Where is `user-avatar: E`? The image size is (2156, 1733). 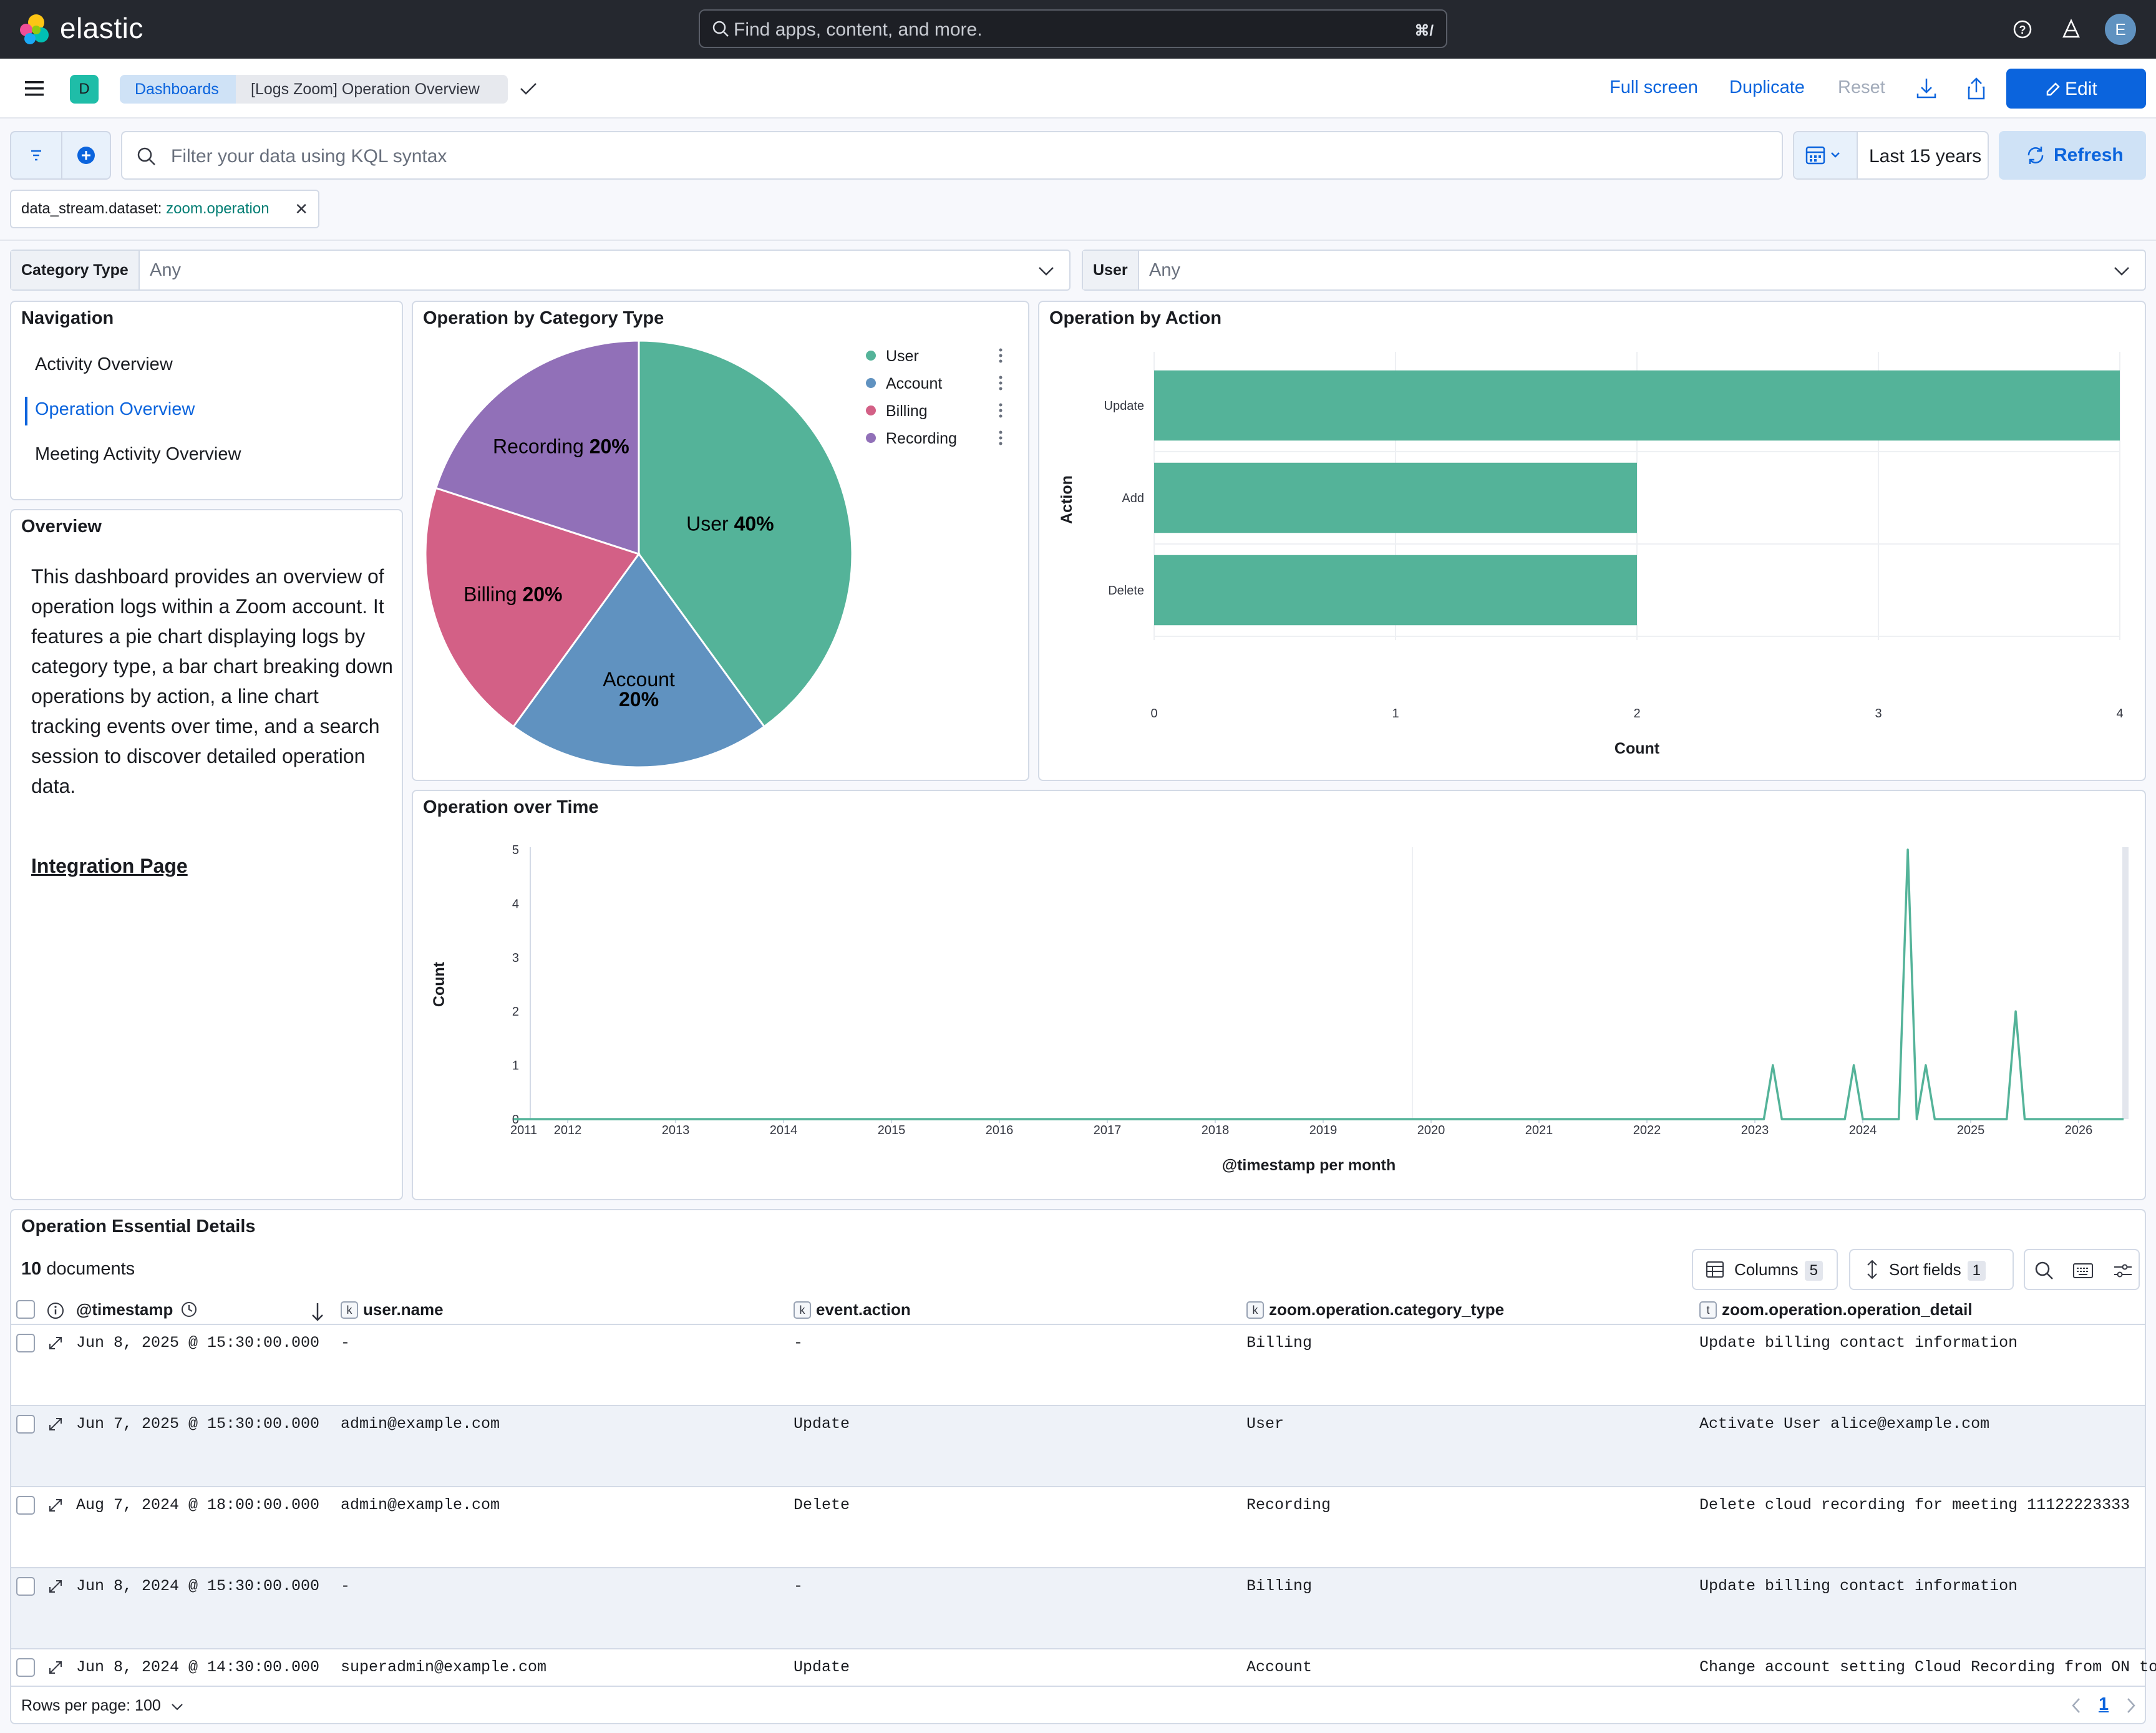
user-avatar: E is located at coordinates (2120, 30).